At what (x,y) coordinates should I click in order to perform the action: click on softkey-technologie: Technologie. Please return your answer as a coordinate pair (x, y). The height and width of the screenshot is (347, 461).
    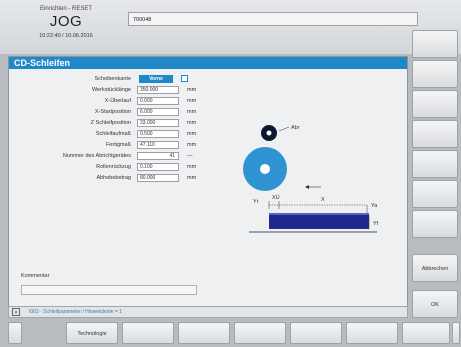
    Looking at the image, I should click on (92, 333).